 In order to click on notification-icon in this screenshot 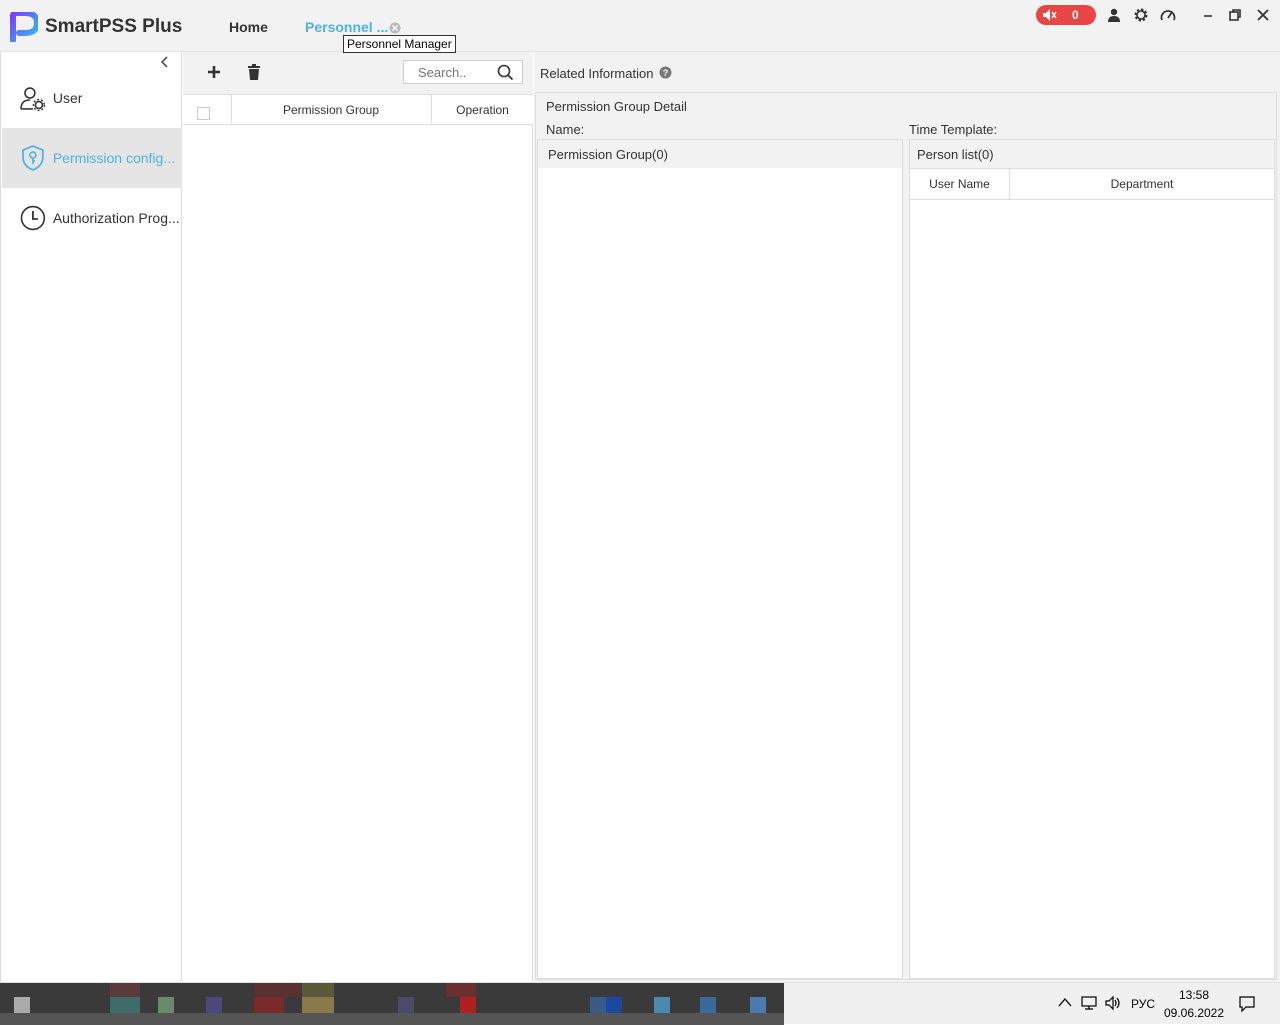, I will do `click(1247, 1004)`.